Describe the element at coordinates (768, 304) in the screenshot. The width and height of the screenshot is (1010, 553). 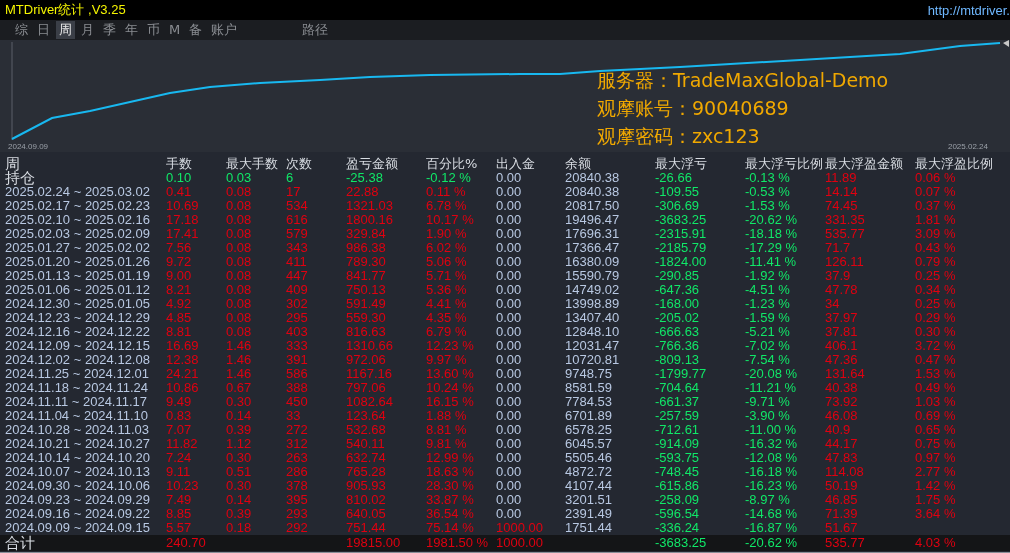
I see `table-cell-text: -1.23 %` at that location.